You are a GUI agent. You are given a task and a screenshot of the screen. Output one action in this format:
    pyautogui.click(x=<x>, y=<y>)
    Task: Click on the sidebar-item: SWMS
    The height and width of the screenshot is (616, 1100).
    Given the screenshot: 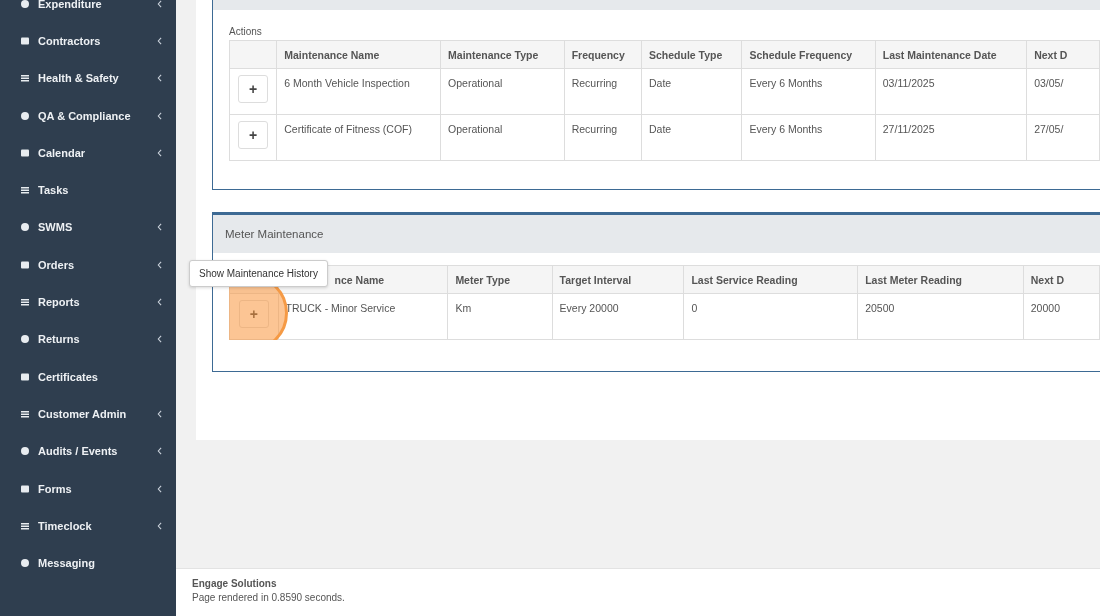 What is the action you would take?
    pyautogui.click(x=88, y=227)
    